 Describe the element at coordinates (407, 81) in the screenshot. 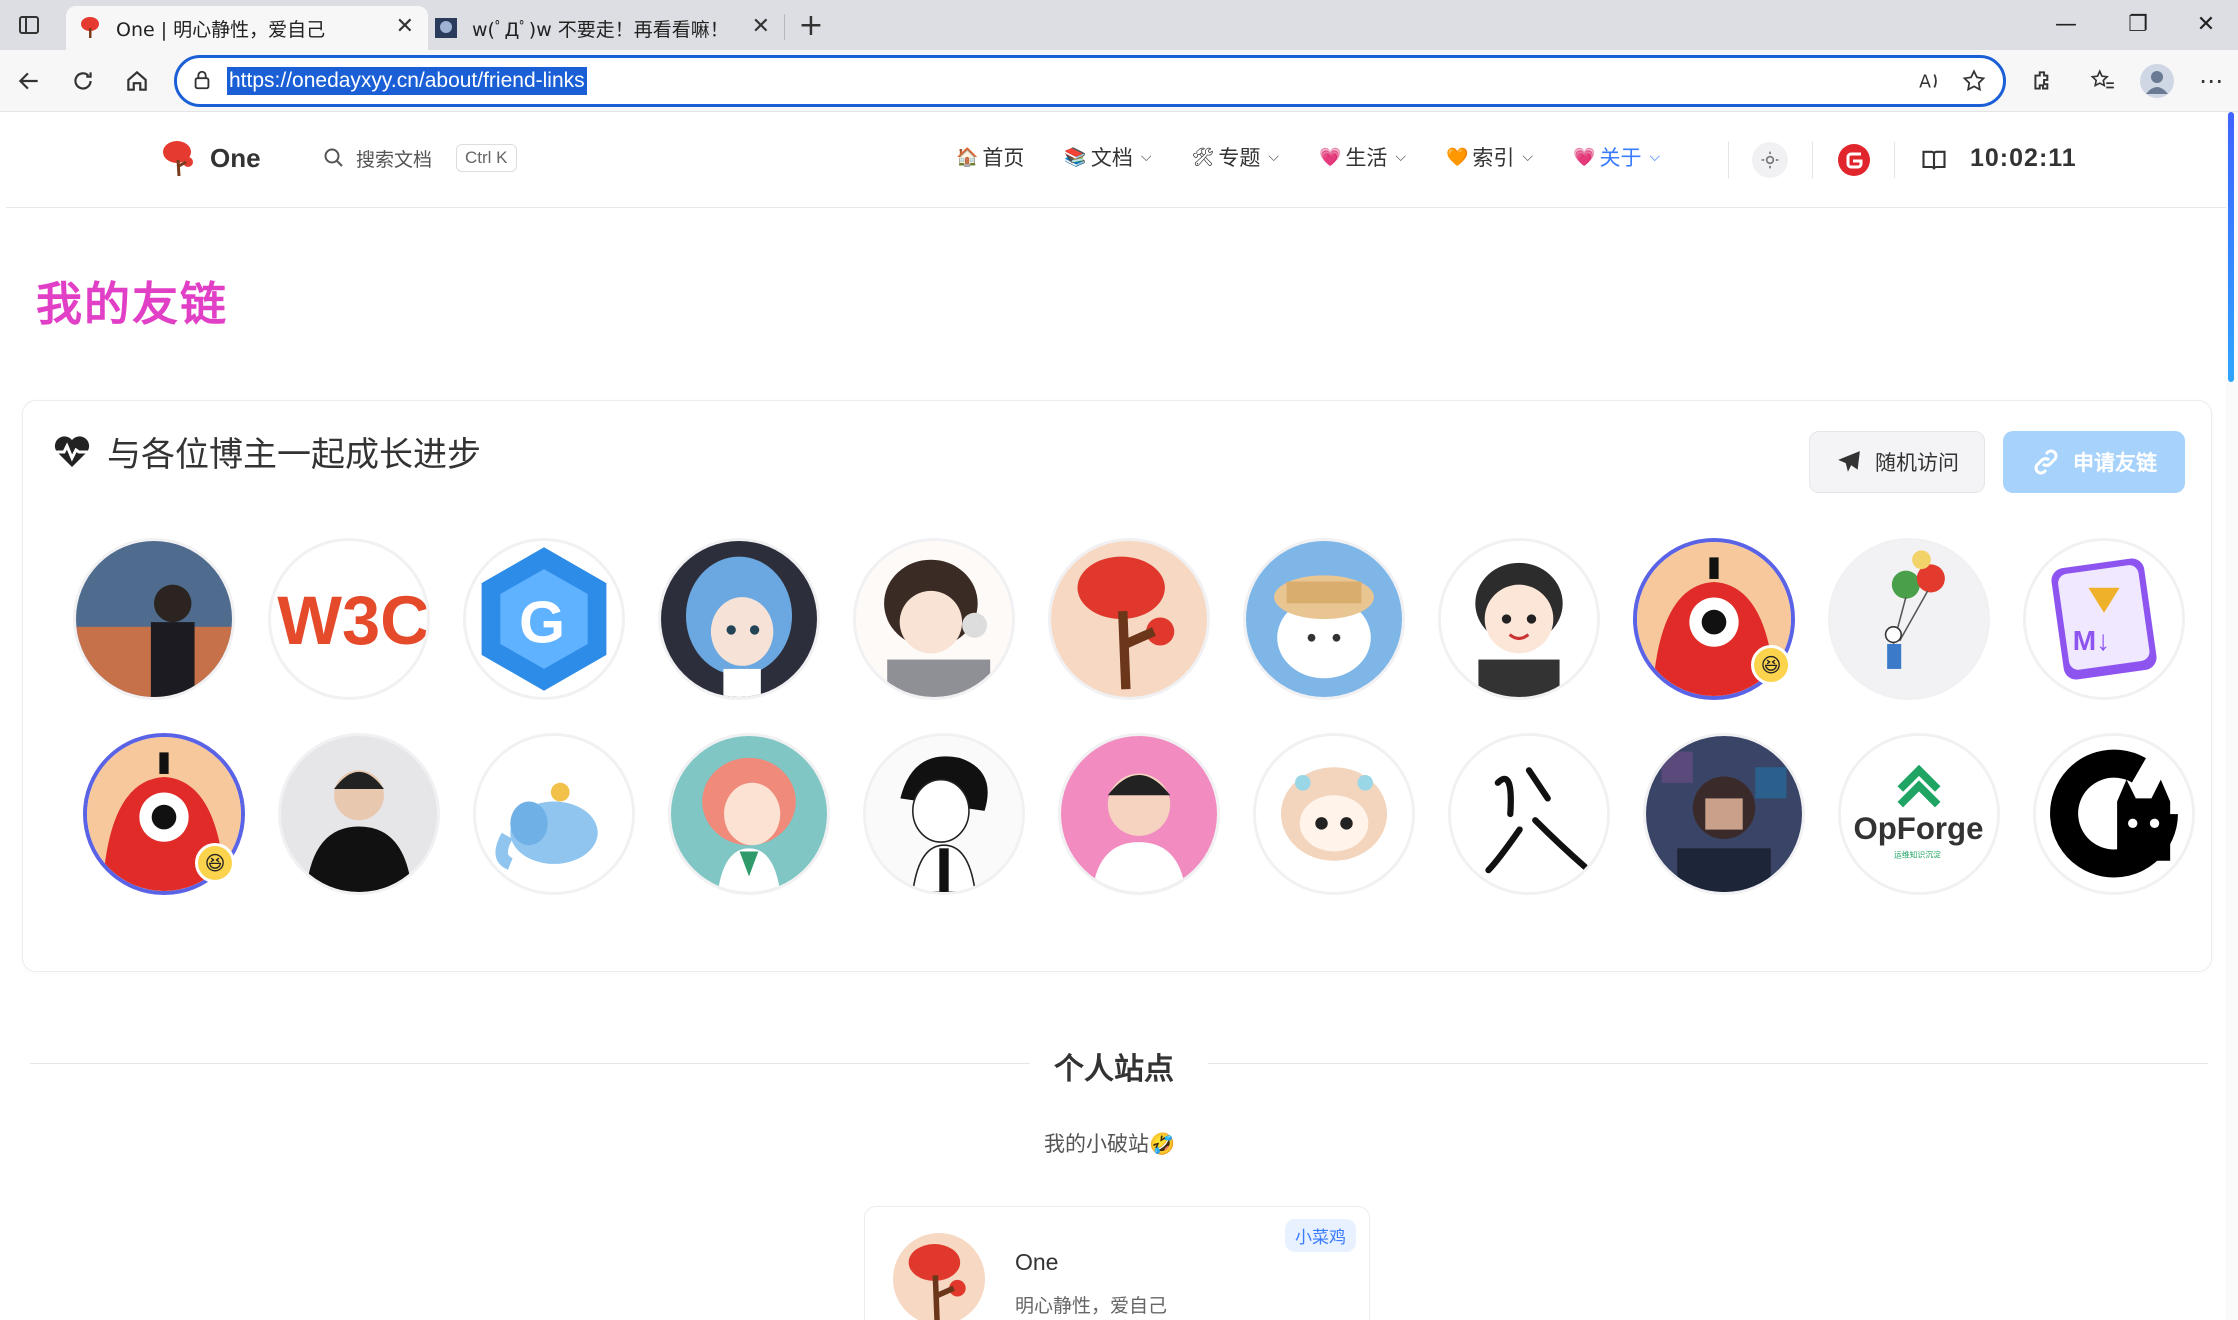

I see `address-url: https://onedayxyy.cn/about/friend-links` at that location.